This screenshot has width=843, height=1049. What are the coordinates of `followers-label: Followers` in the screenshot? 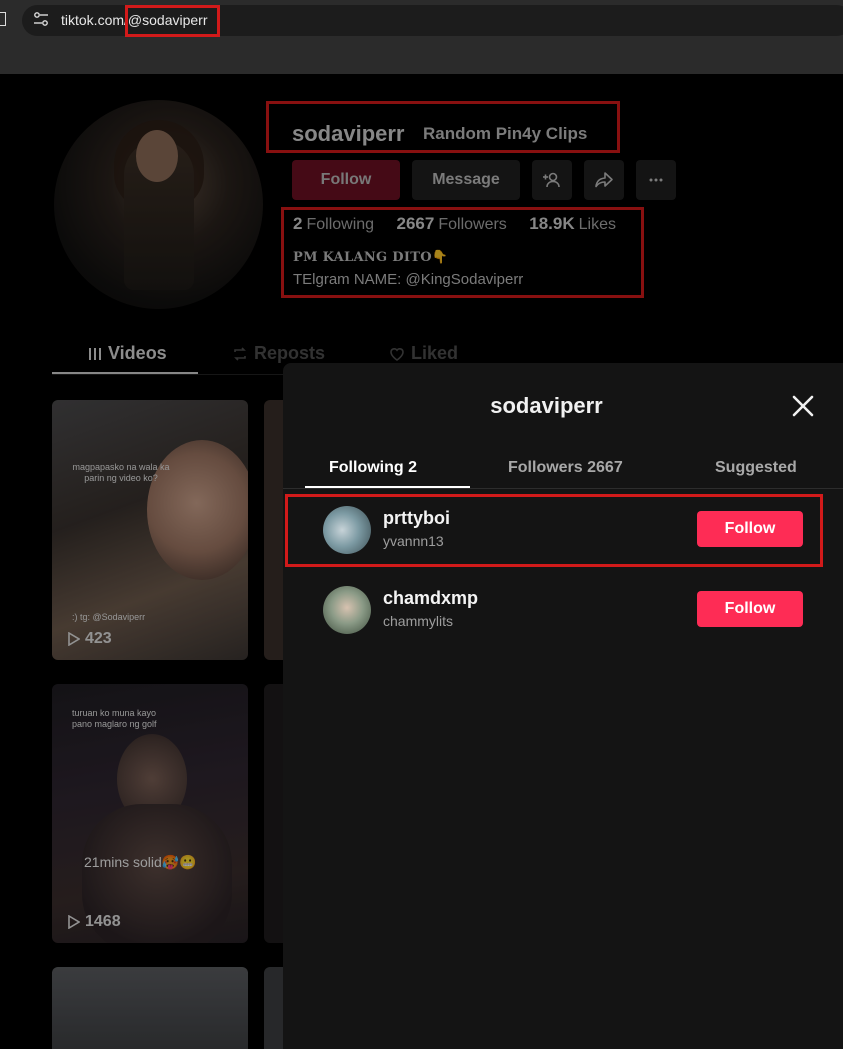 It's located at (472, 224).